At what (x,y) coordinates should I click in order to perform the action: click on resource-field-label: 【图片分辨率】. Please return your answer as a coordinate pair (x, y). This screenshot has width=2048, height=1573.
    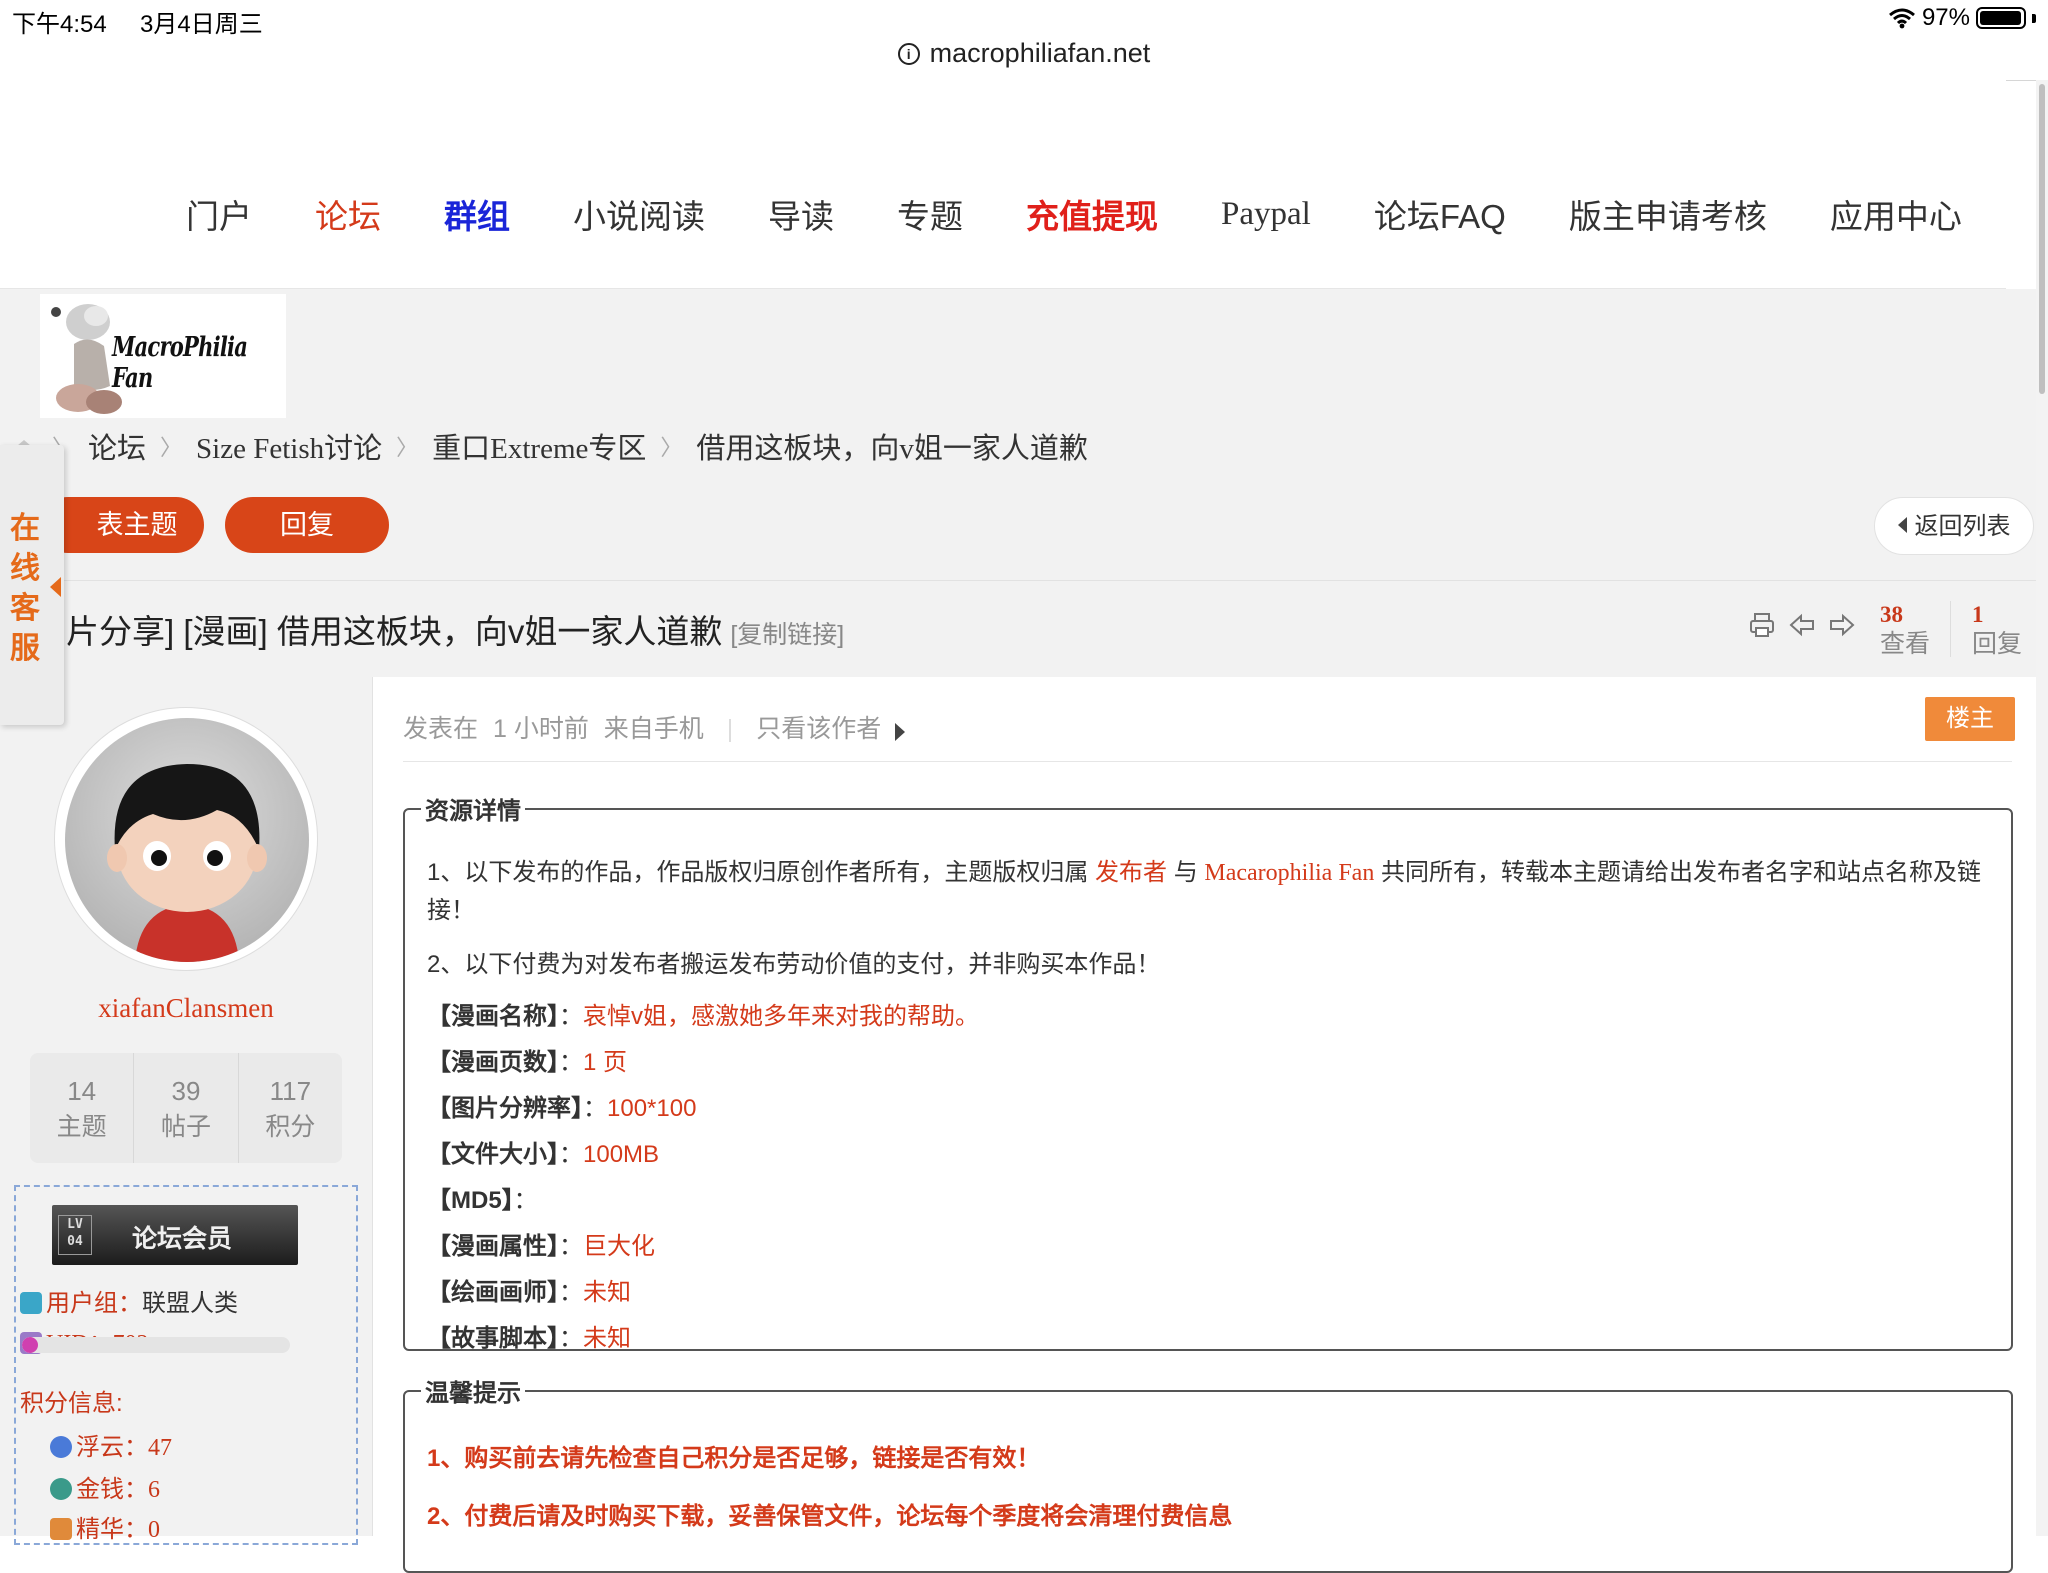
    Looking at the image, I should click on (505, 1108).